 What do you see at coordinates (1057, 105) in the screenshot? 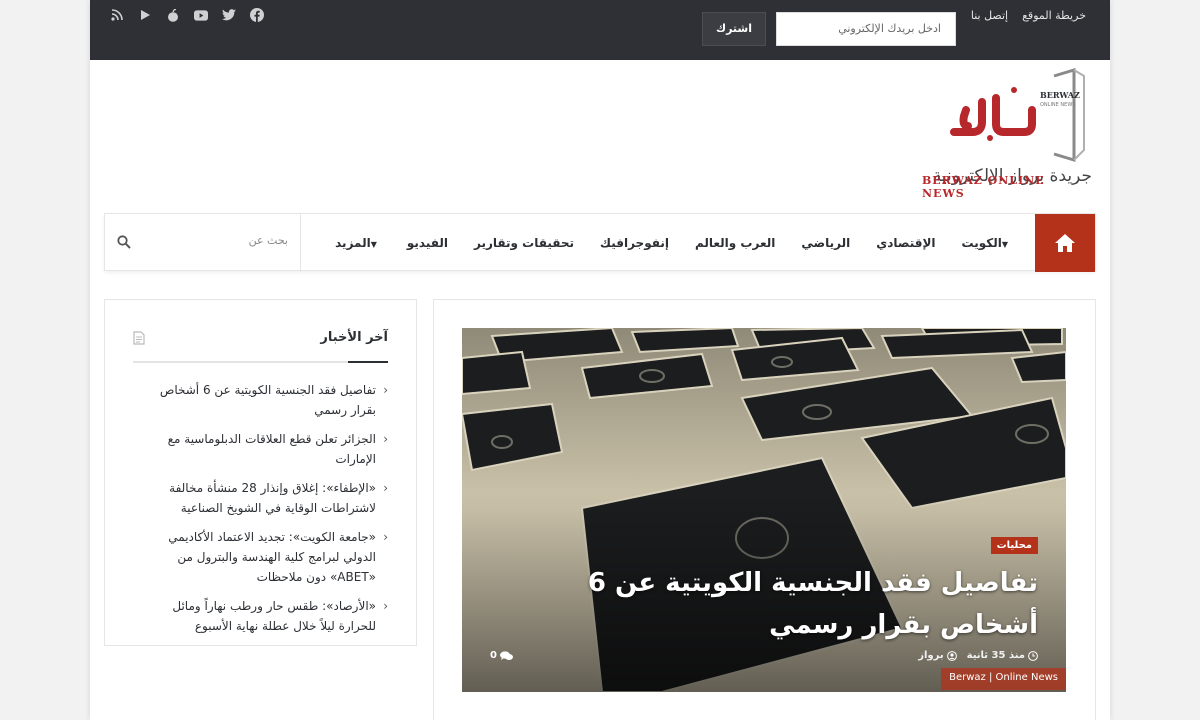
I see `svg-text: ONLINE NEWS` at bounding box center [1057, 105].